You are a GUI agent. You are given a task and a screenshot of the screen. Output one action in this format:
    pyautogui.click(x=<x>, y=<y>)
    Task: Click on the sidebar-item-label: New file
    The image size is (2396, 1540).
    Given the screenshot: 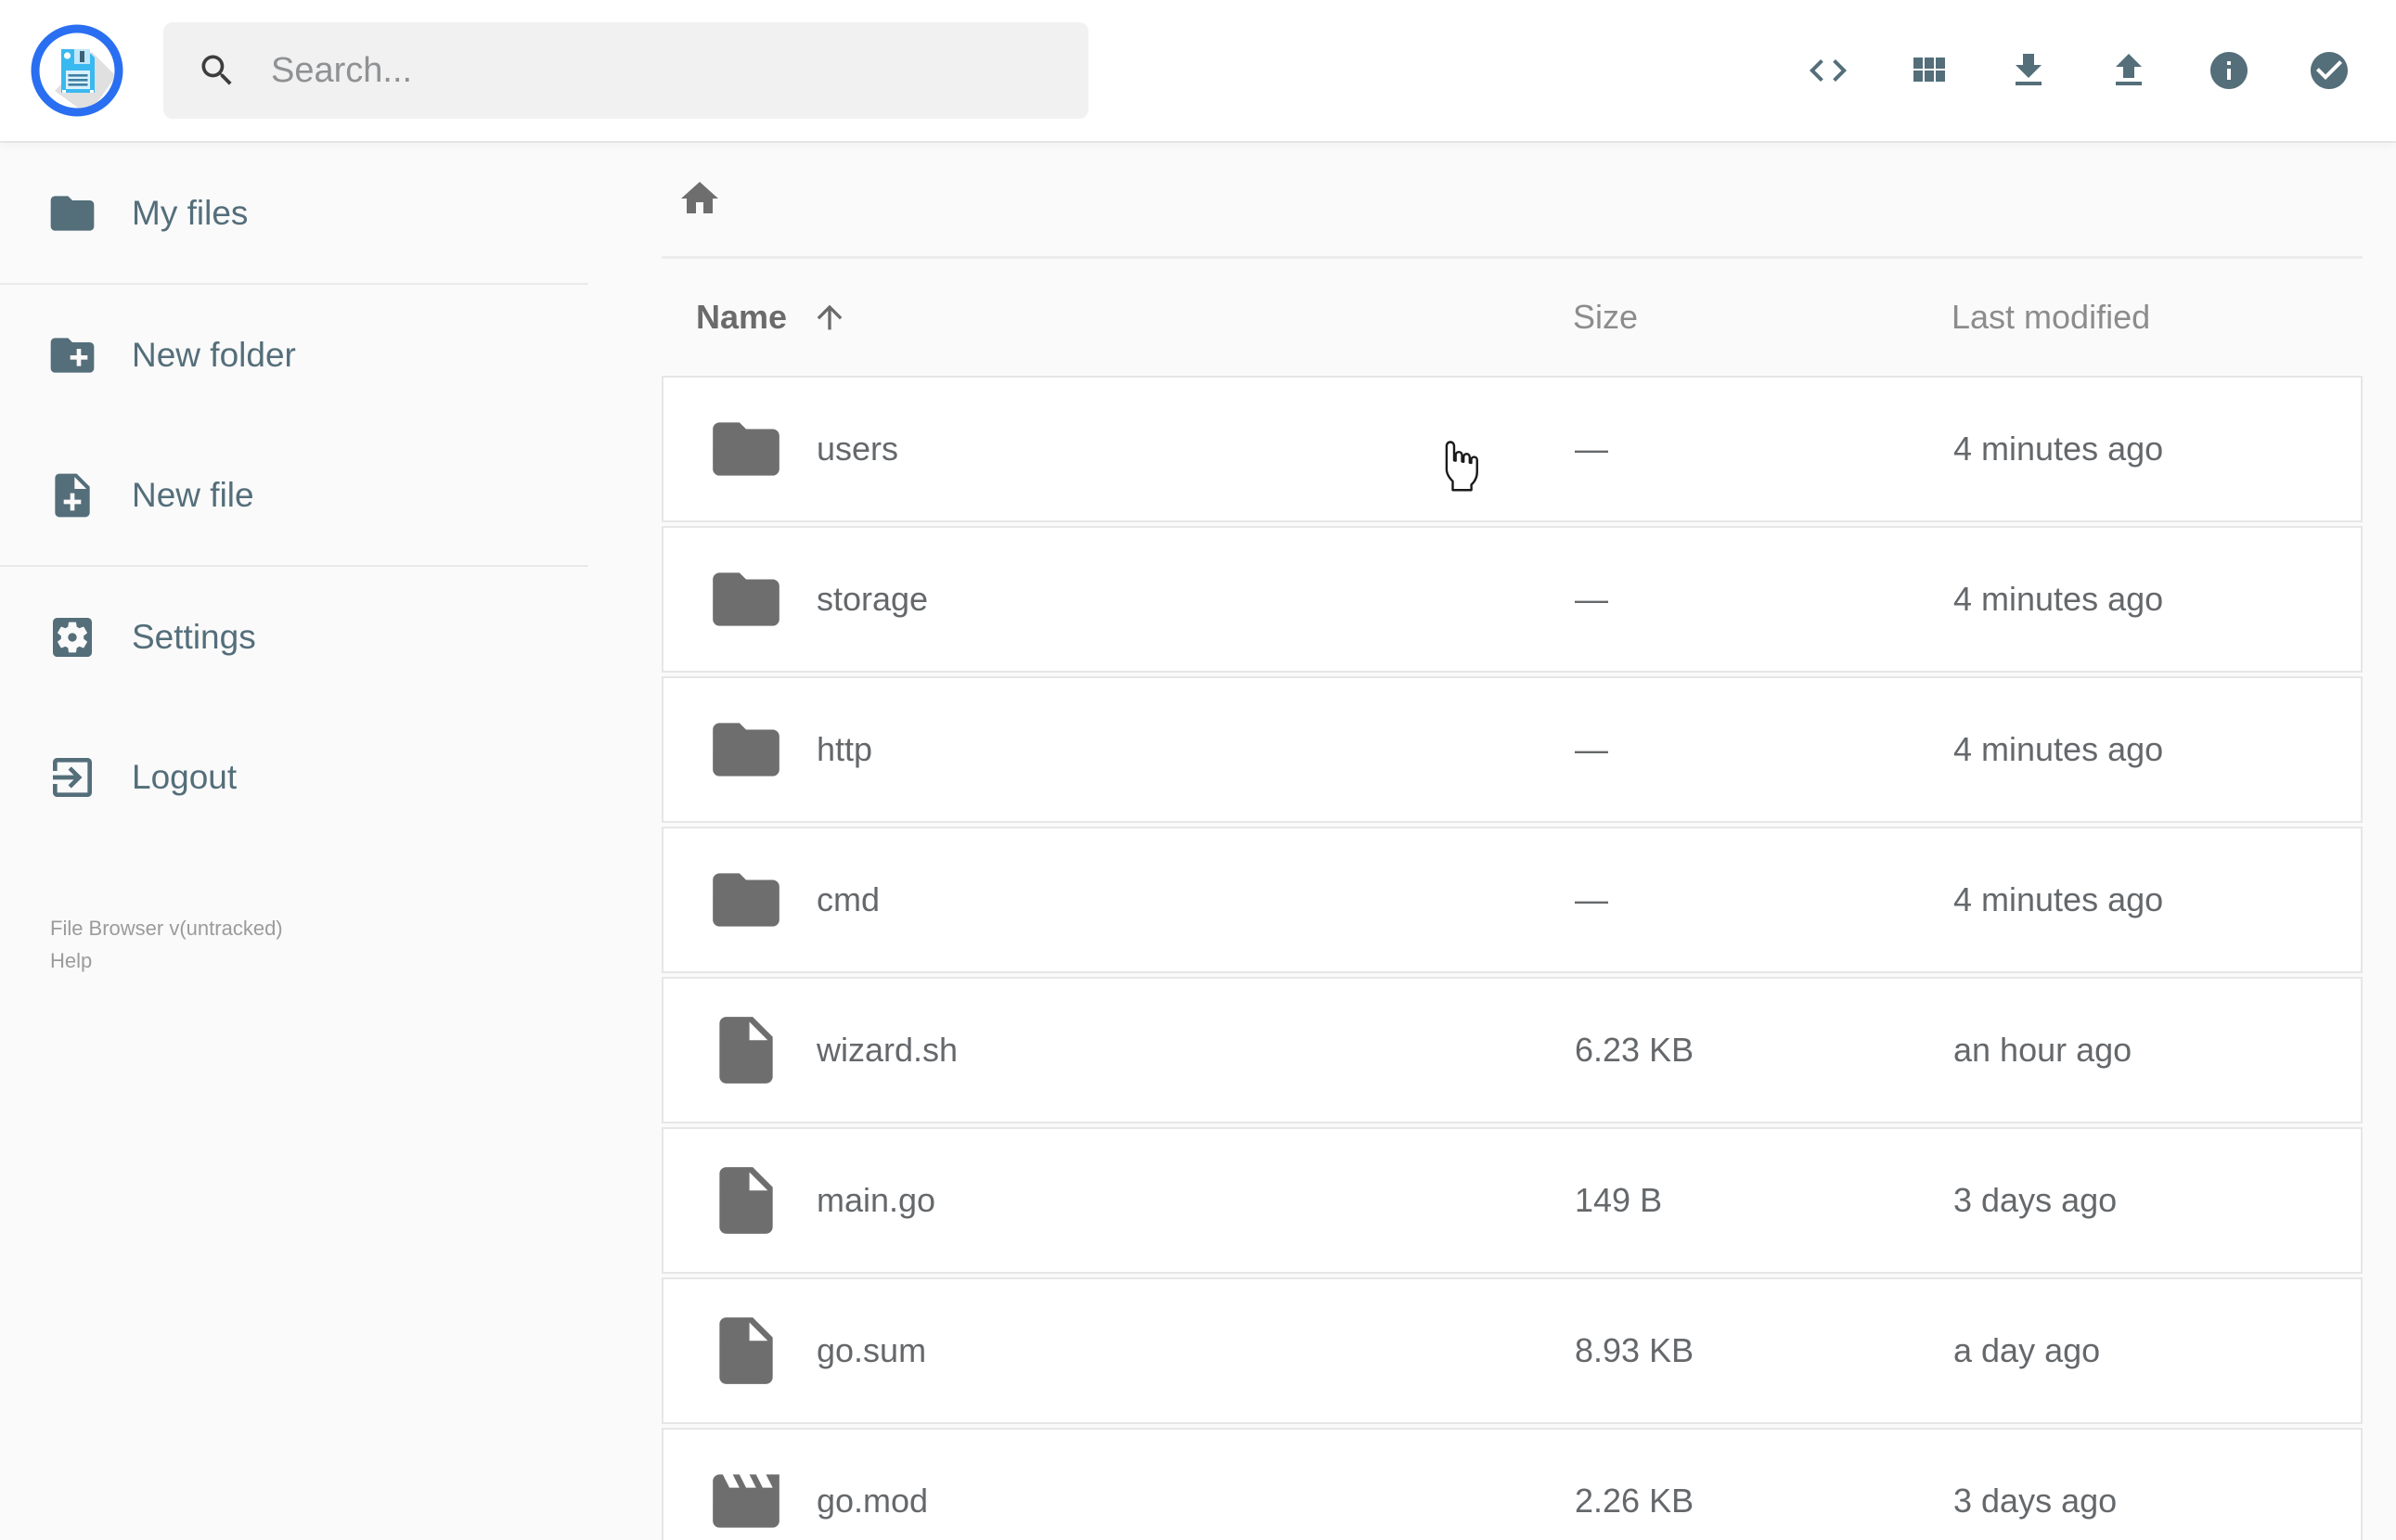 What is the action you would take?
    pyautogui.click(x=193, y=494)
    